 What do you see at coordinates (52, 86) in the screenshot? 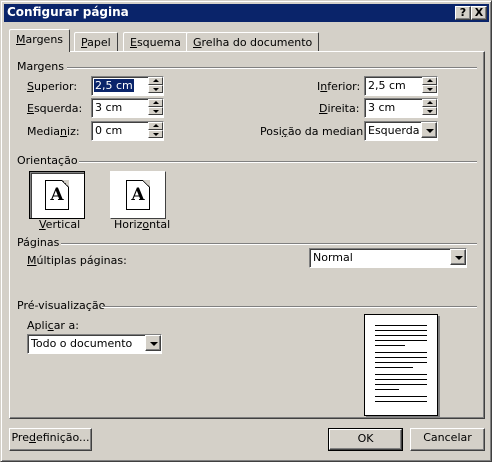
I see `superior-label: Superior:` at bounding box center [52, 86].